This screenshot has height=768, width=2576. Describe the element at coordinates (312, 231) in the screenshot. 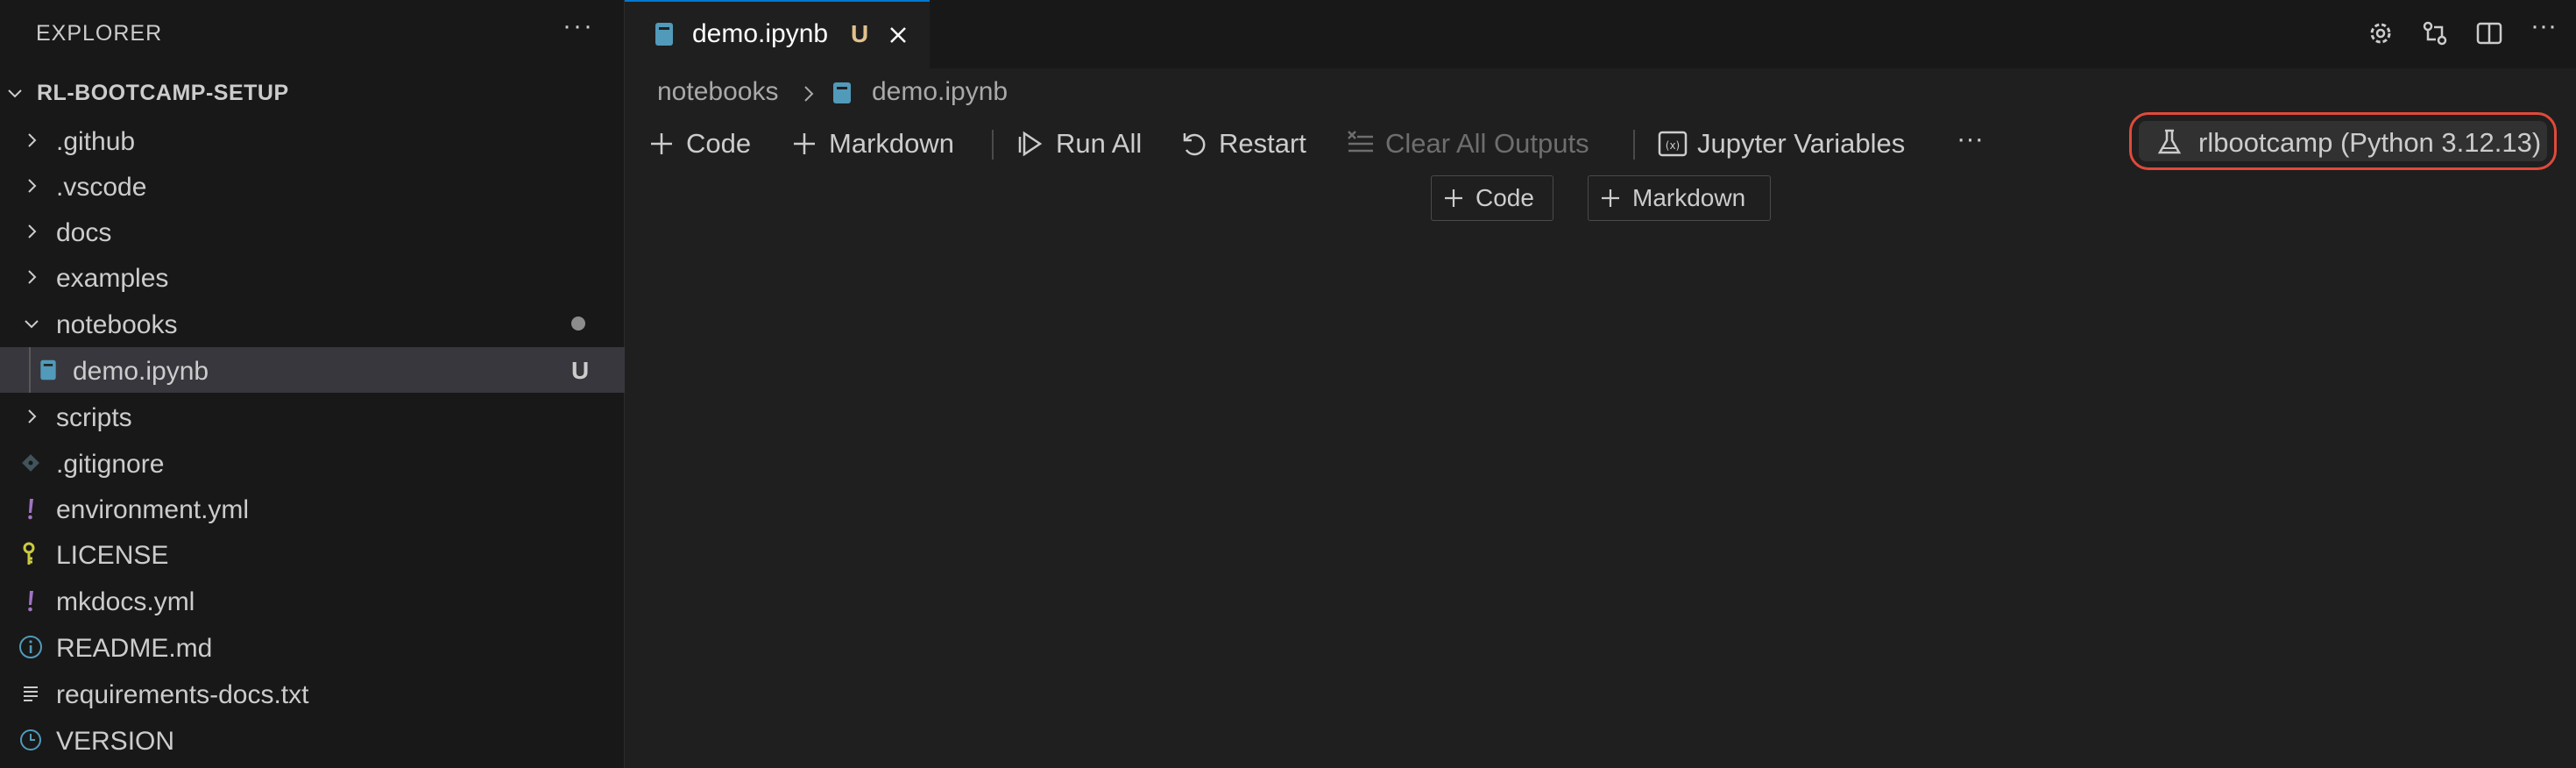

I see `tree-item-docs: docs` at that location.